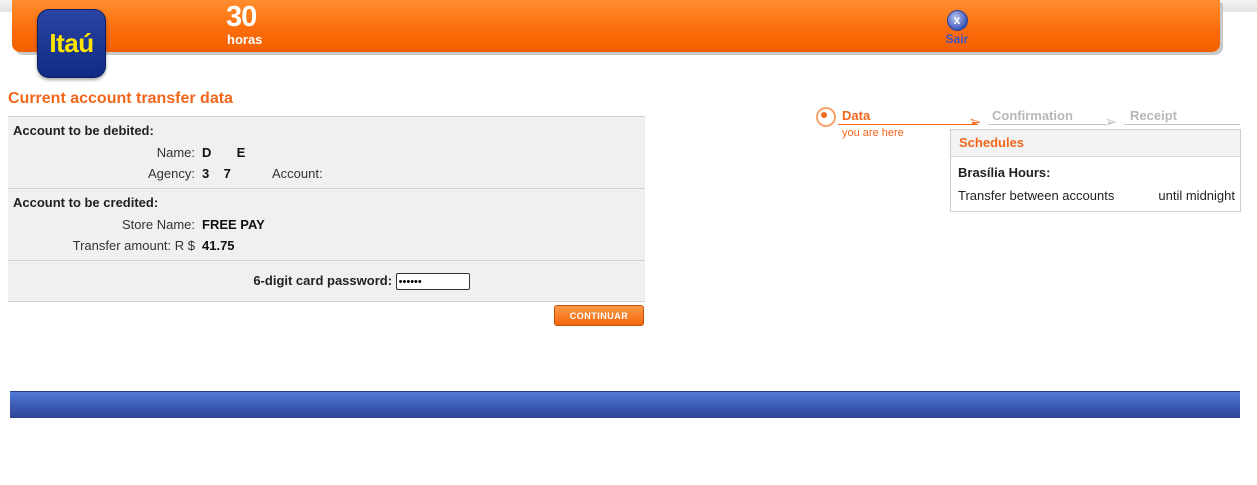 The image size is (1257, 485). I want to click on account-label: Account:, so click(297, 173).